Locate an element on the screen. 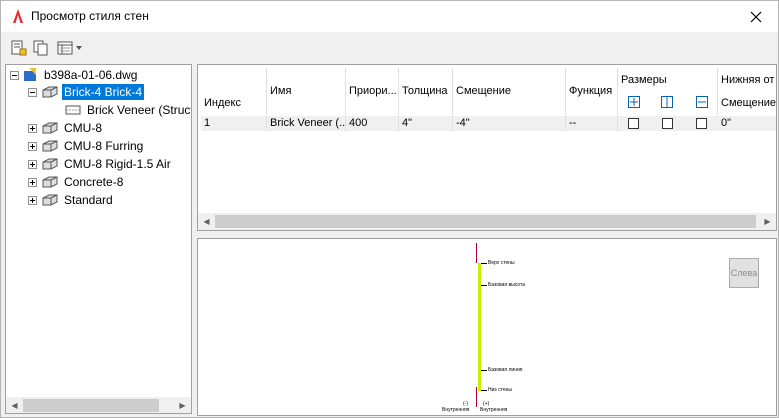 This screenshot has width=779, height=418. drawing-file-icon is located at coordinates (30, 74).